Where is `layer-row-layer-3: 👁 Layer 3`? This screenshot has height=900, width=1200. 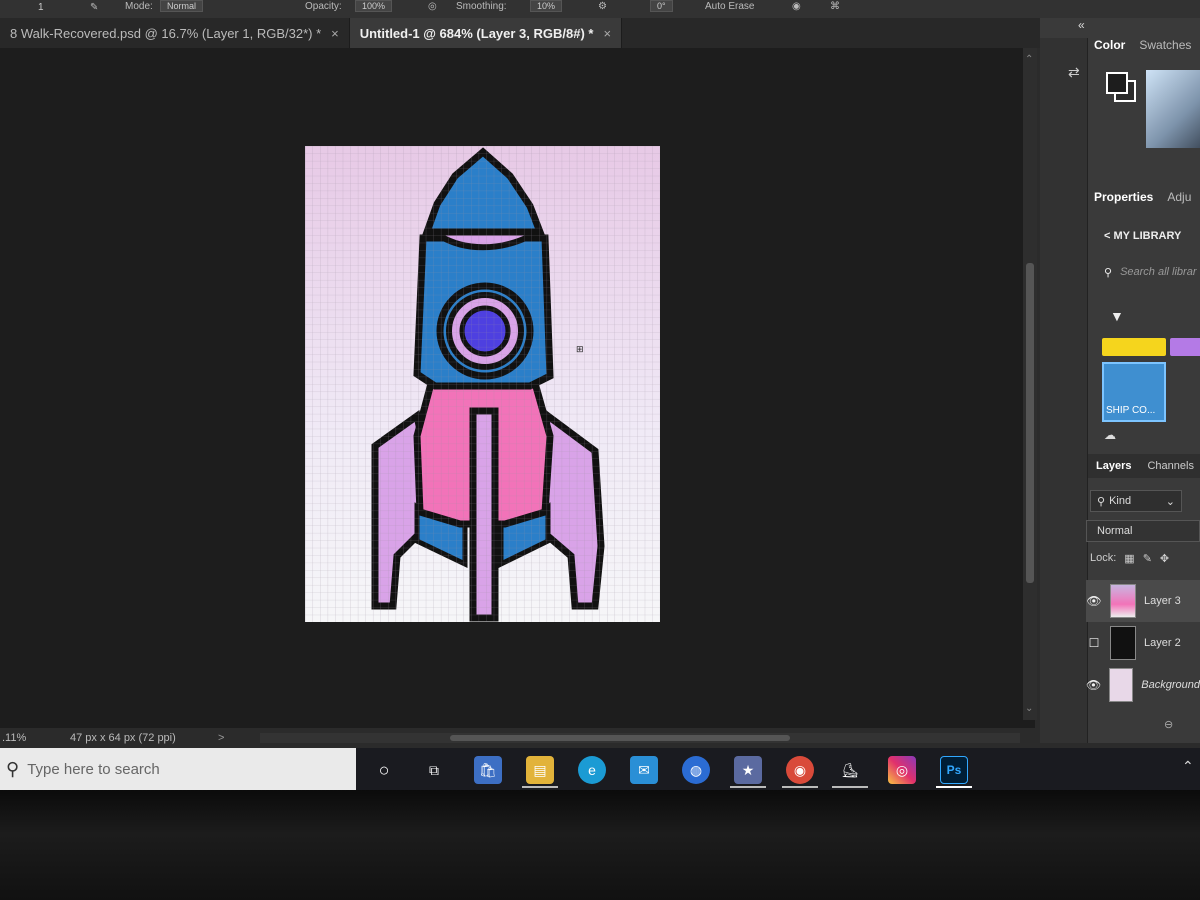
layer-row-layer-3: 👁 Layer 3 is located at coordinates (1143, 601).